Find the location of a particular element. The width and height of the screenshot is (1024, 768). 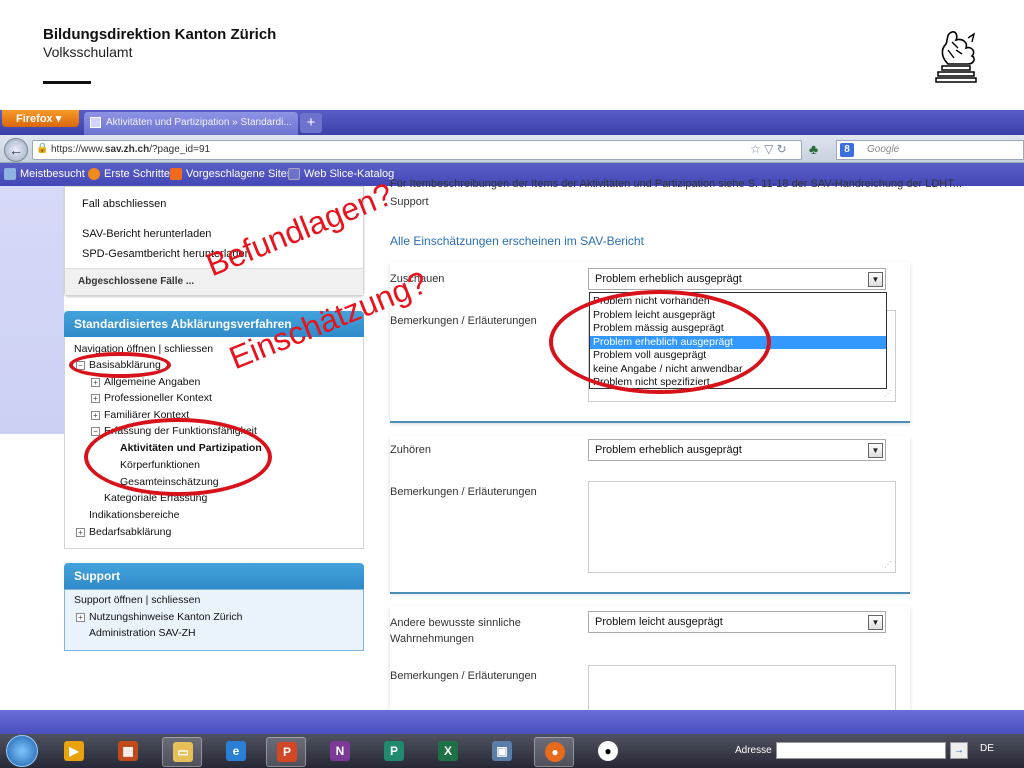

addon-icon: ♣ is located at coordinates (818, 150).